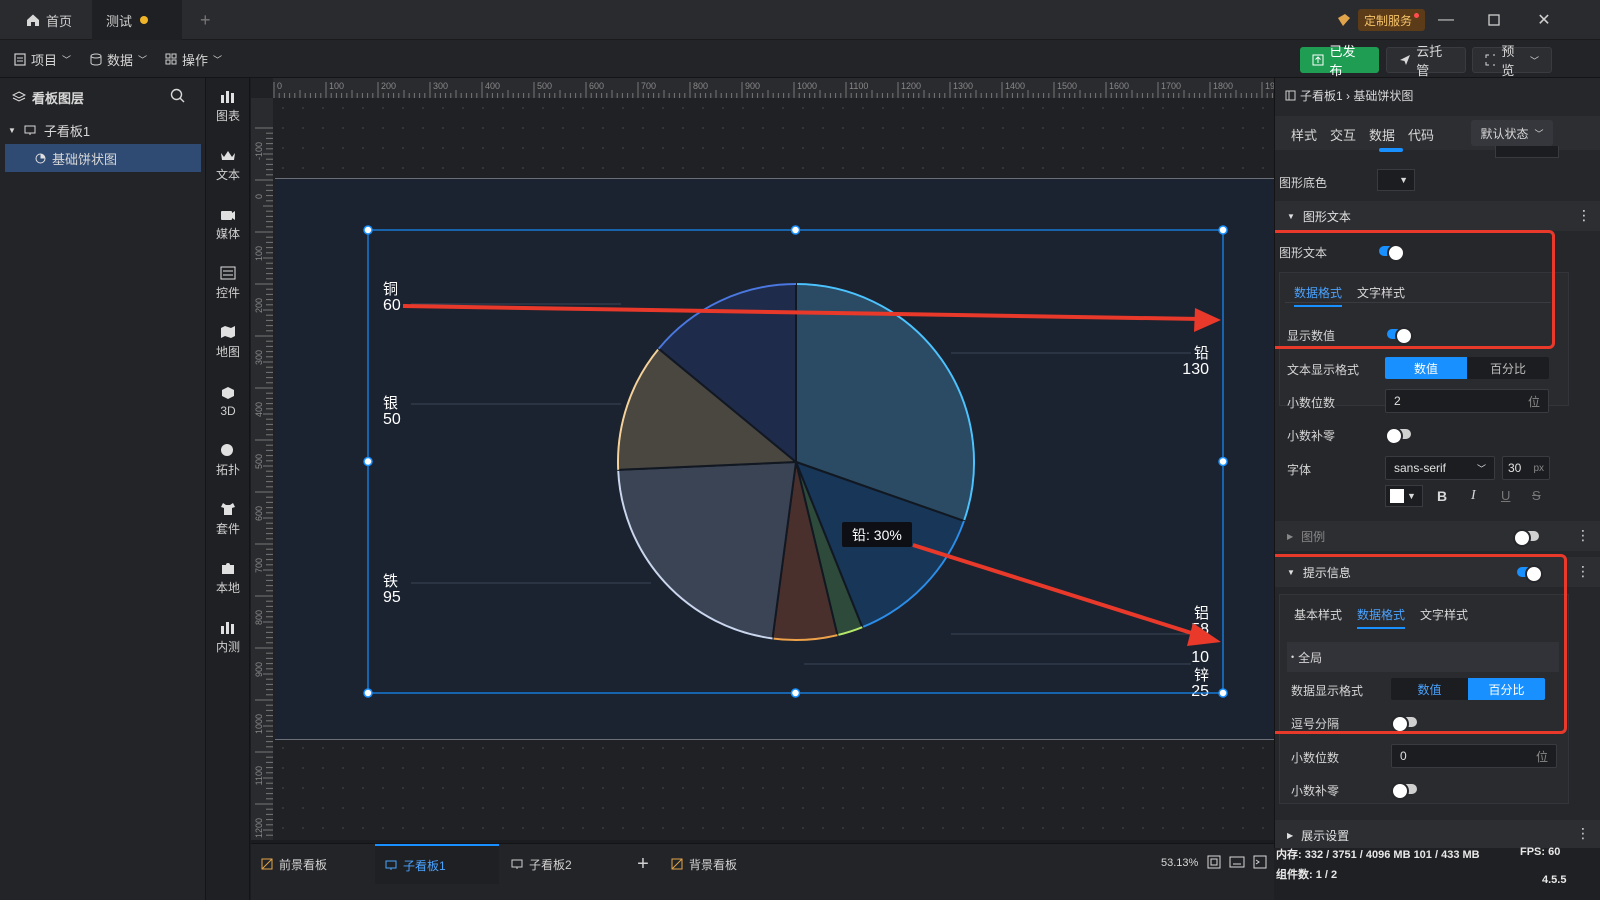 The width and height of the screenshot is (1600, 900). Describe the element at coordinates (228, 519) in the screenshot. I see `component-suite: 套件` at that location.